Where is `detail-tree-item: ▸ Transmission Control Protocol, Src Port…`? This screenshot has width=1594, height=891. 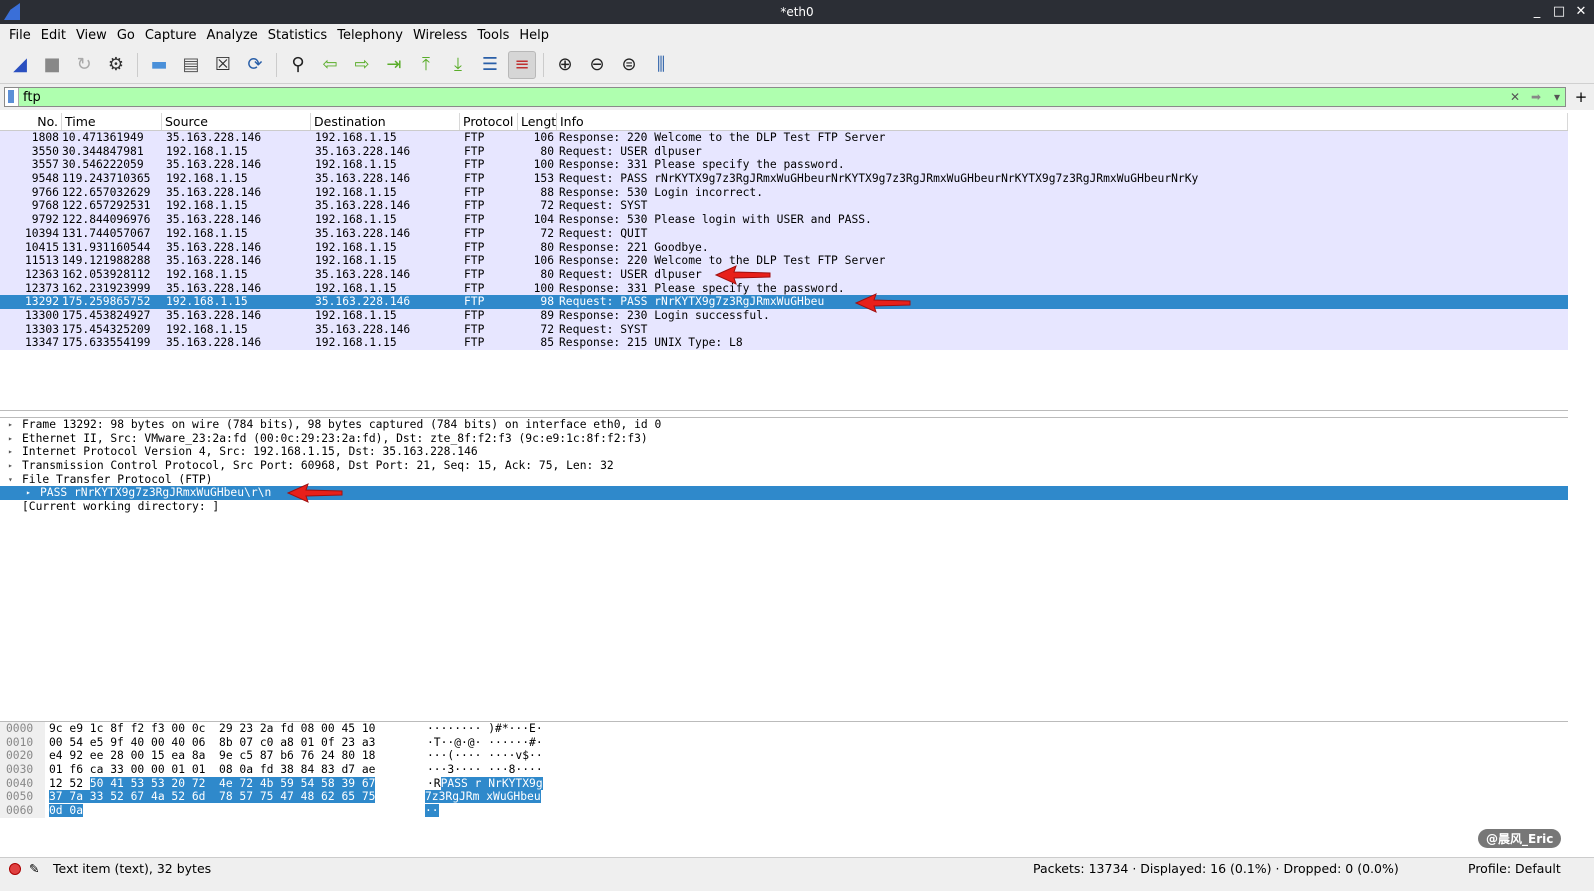 detail-tree-item: ▸ Transmission Control Protocol, Src Port… is located at coordinates (784, 466).